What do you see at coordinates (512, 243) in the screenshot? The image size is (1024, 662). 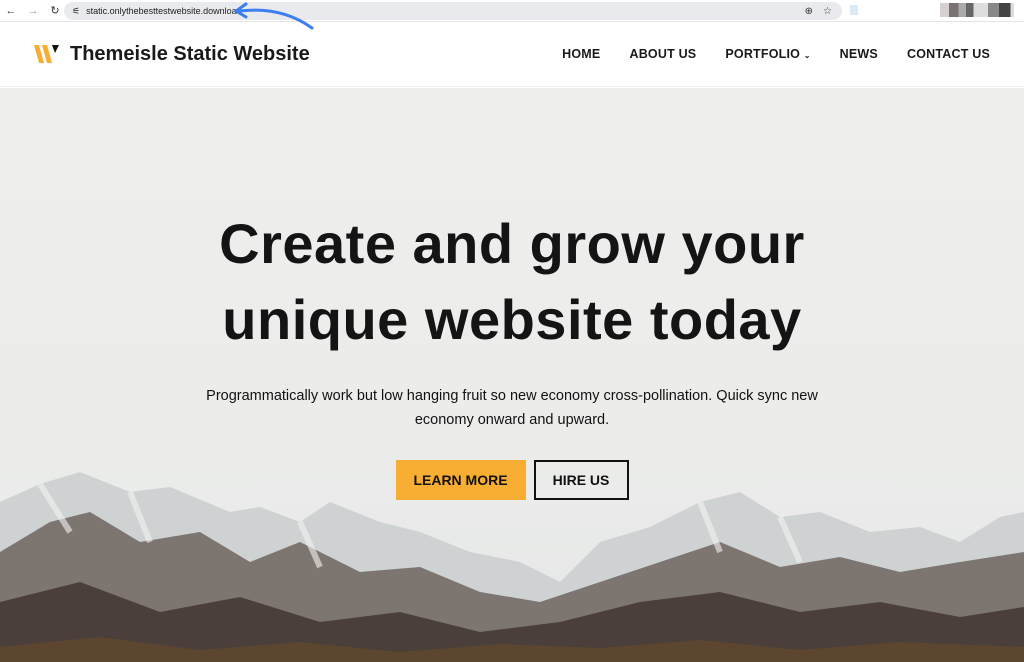 I see `hero-heading-line-1: Create and grow your` at bounding box center [512, 243].